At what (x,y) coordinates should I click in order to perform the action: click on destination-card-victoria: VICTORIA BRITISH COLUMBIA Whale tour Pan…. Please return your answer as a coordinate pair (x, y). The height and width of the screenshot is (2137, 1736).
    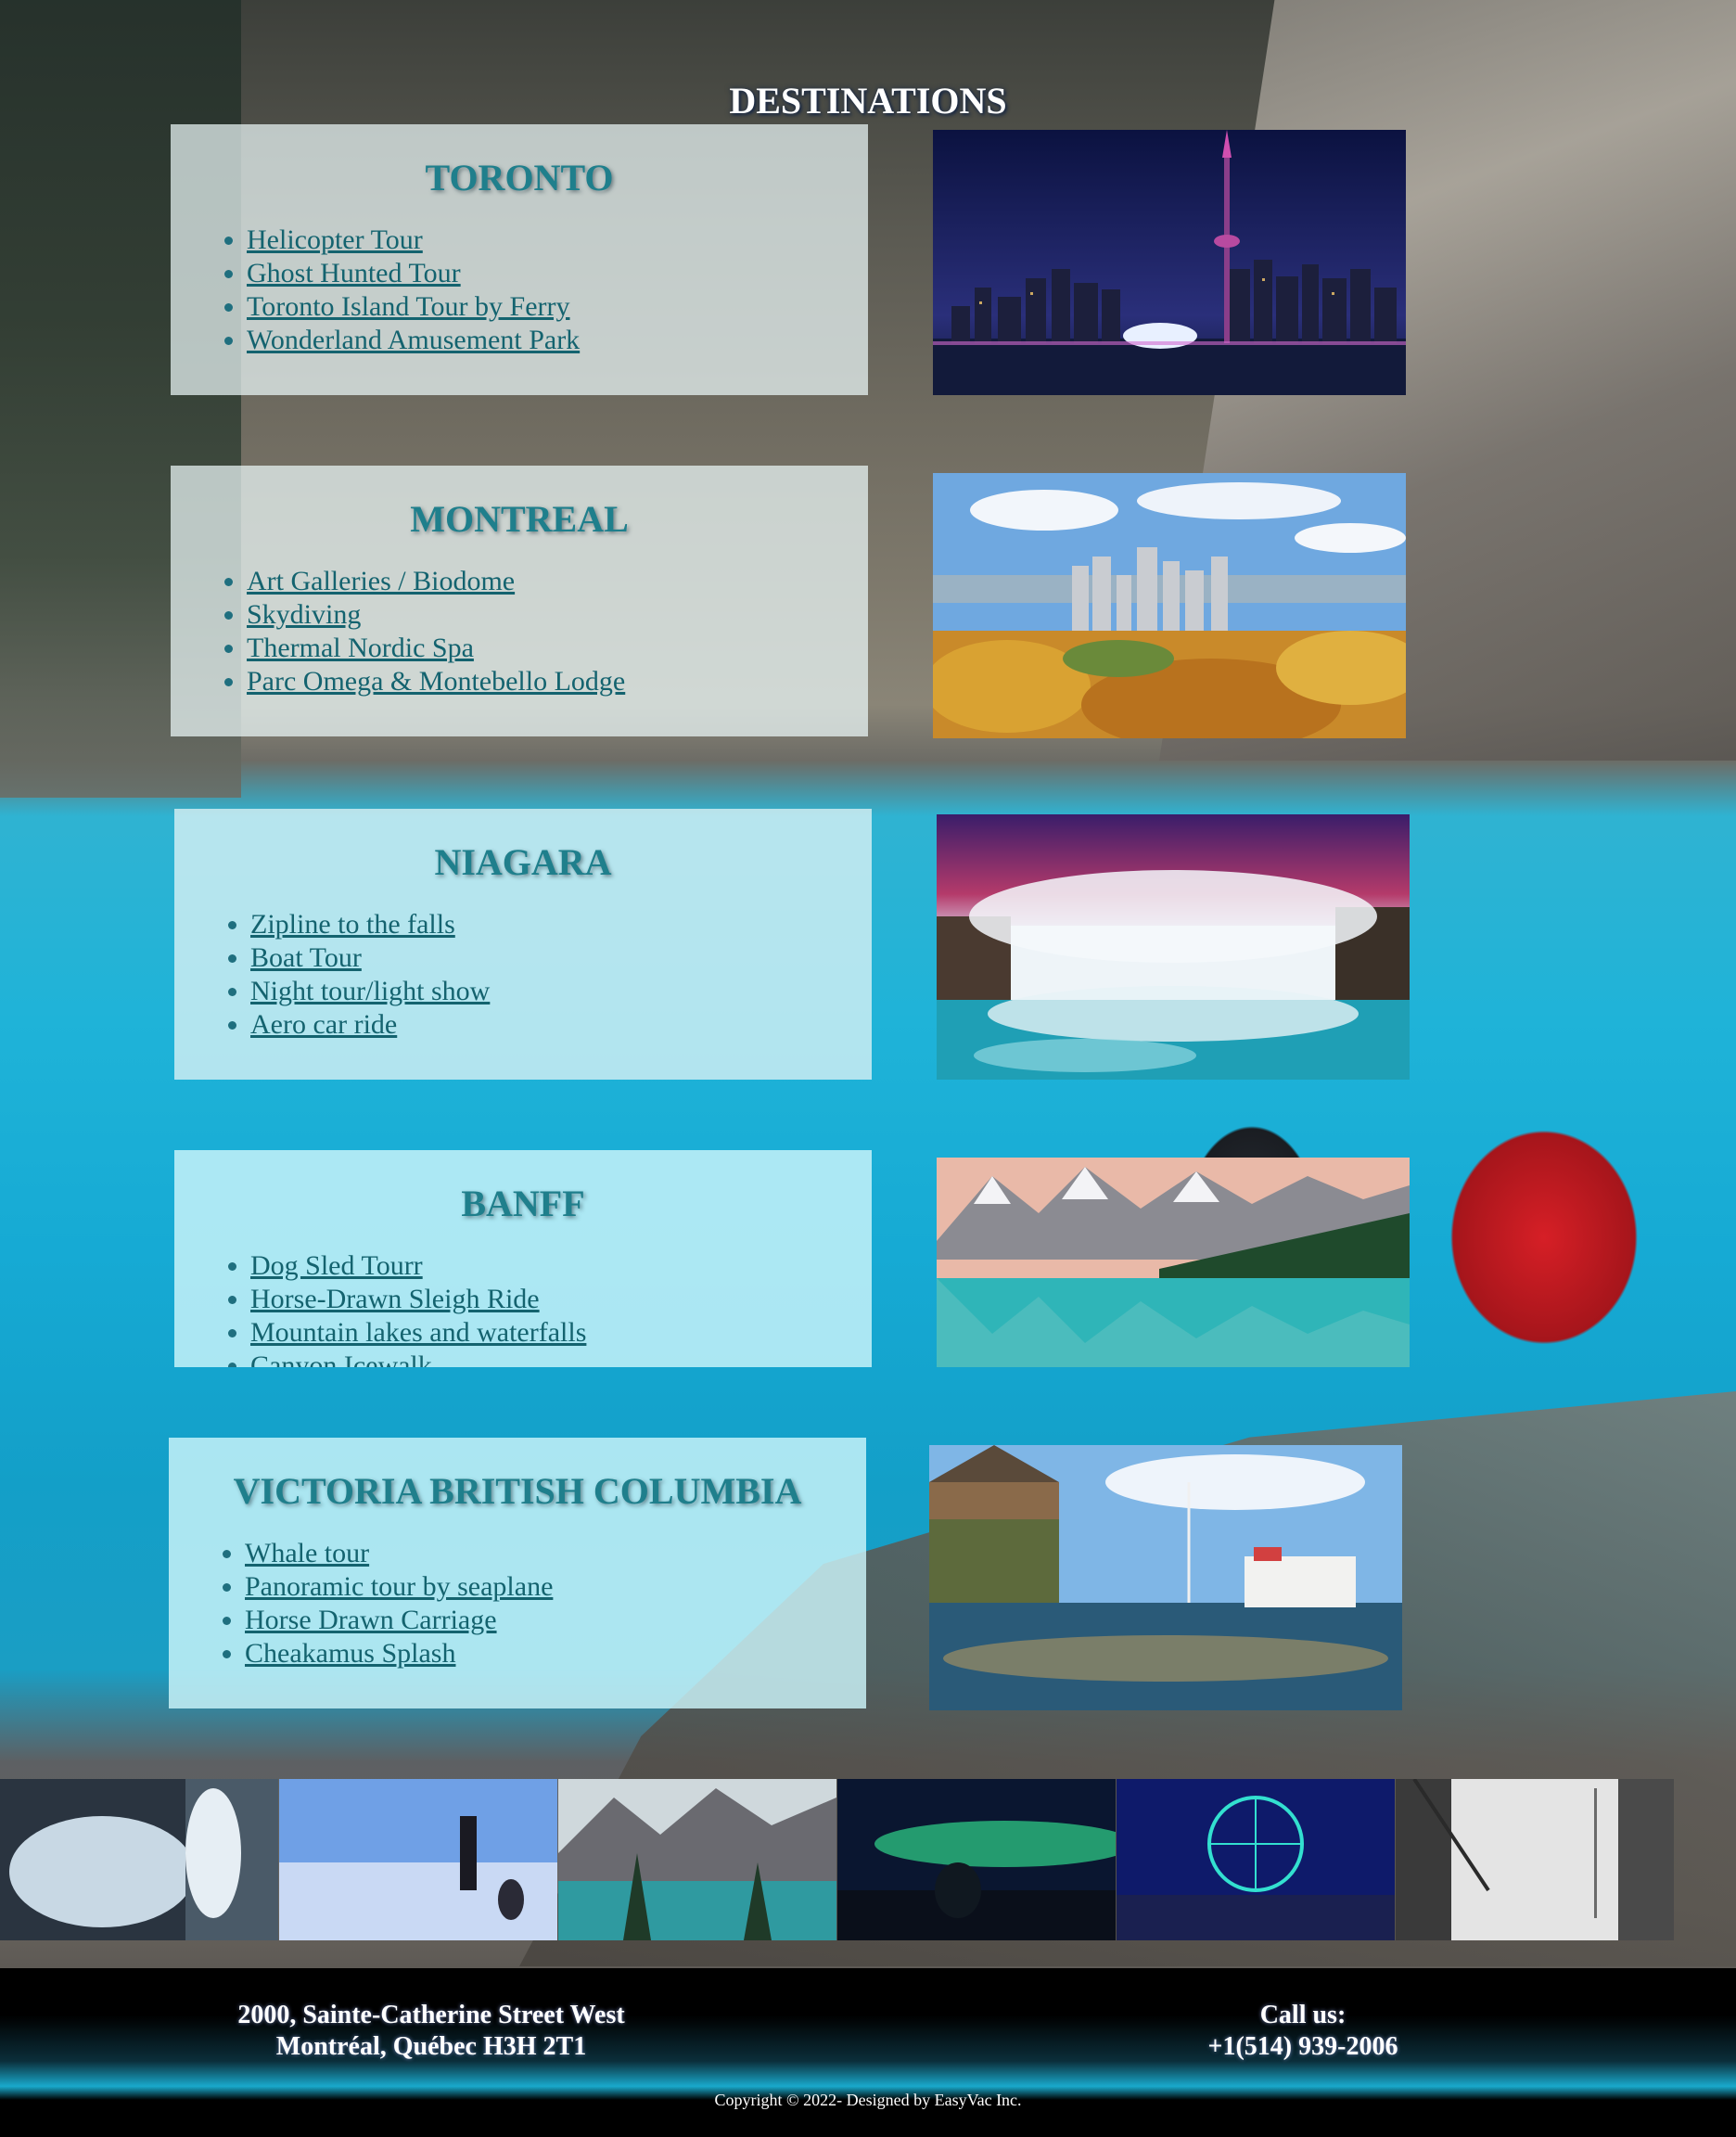
    Looking at the image, I should click on (517, 1573).